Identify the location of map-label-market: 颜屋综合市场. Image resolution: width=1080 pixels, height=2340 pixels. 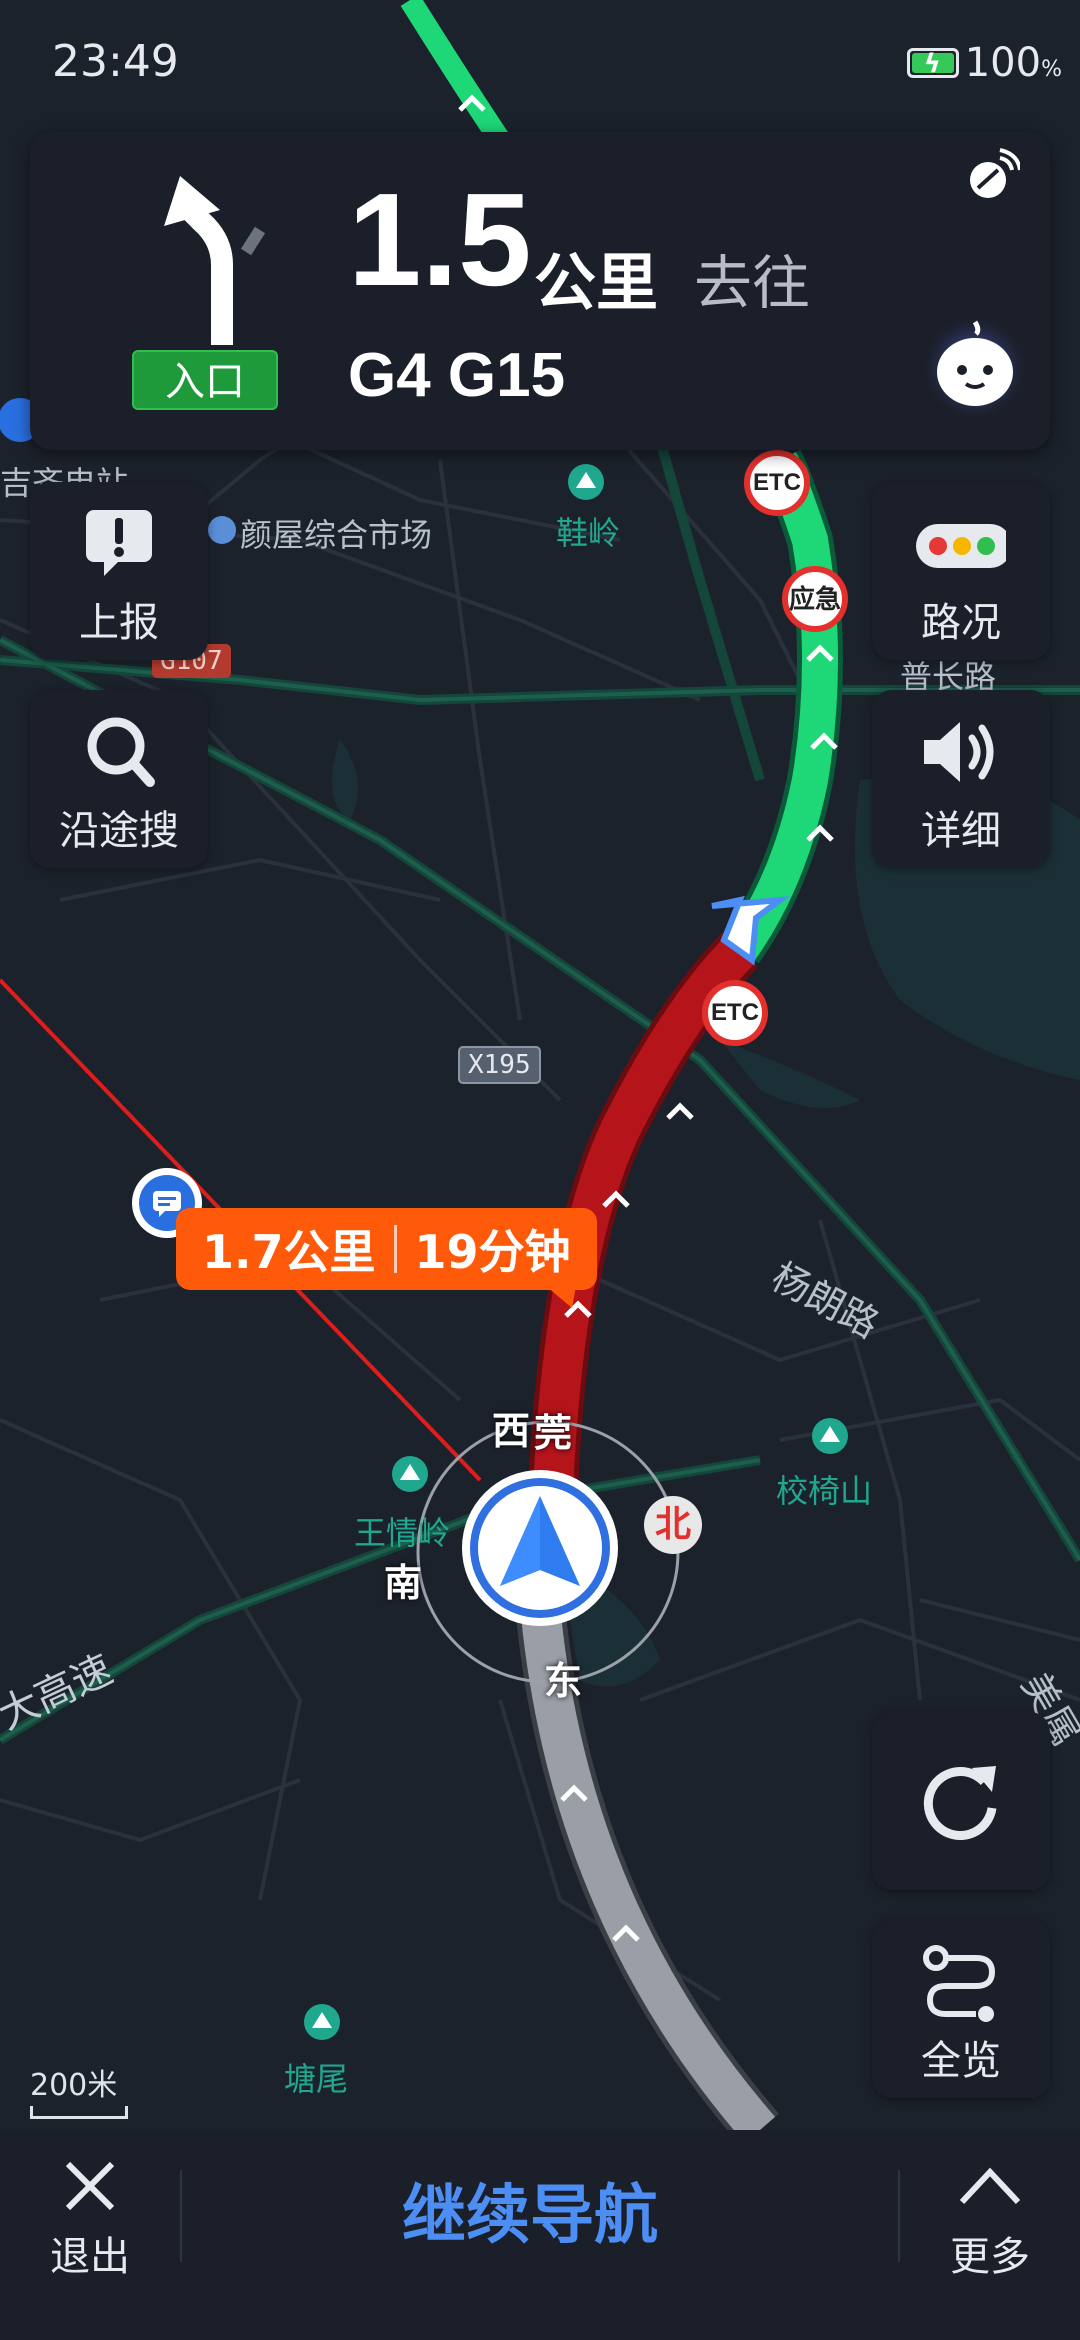
(336, 535).